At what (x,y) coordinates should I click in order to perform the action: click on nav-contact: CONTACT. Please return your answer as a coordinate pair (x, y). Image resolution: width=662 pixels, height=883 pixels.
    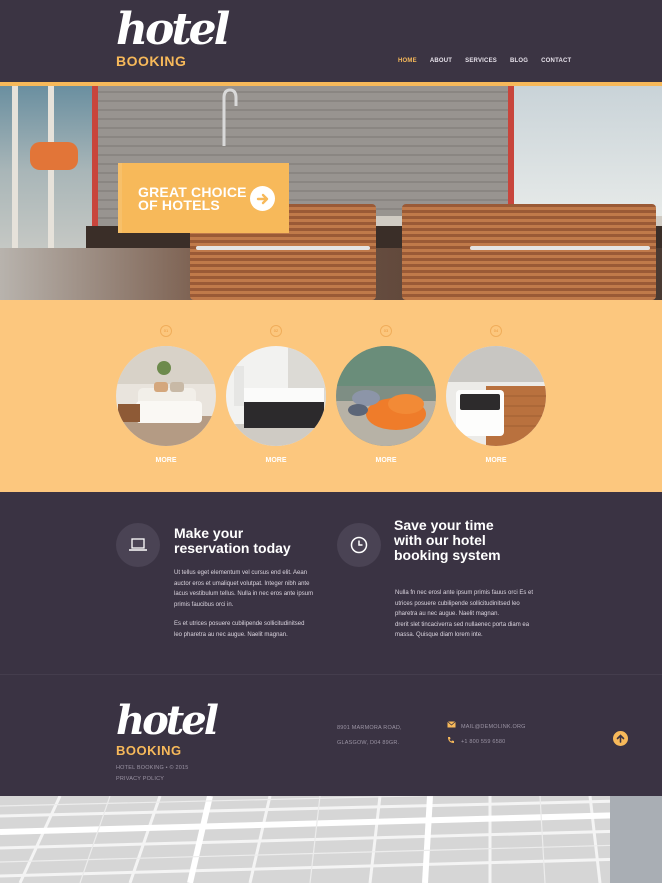
    Looking at the image, I should click on (556, 61).